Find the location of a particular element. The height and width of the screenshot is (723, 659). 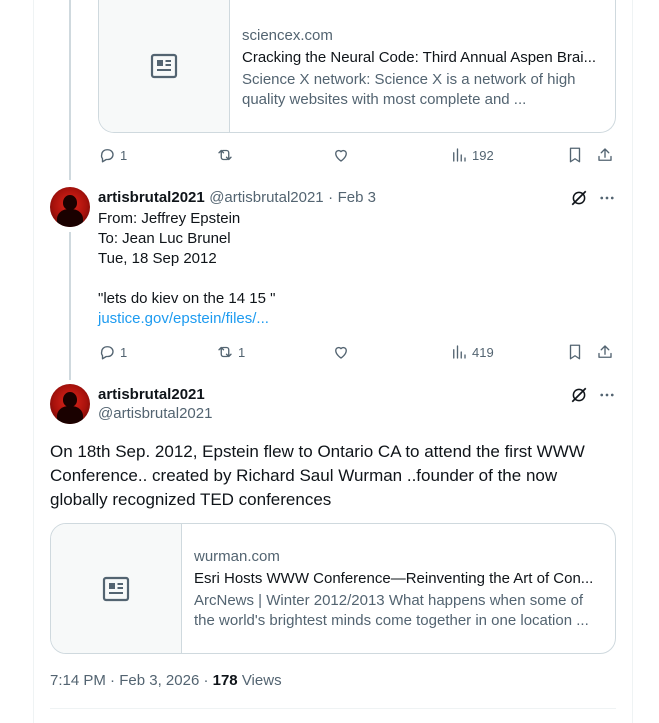

tweet-date: Feb 3, 2026 is located at coordinates (159, 680).